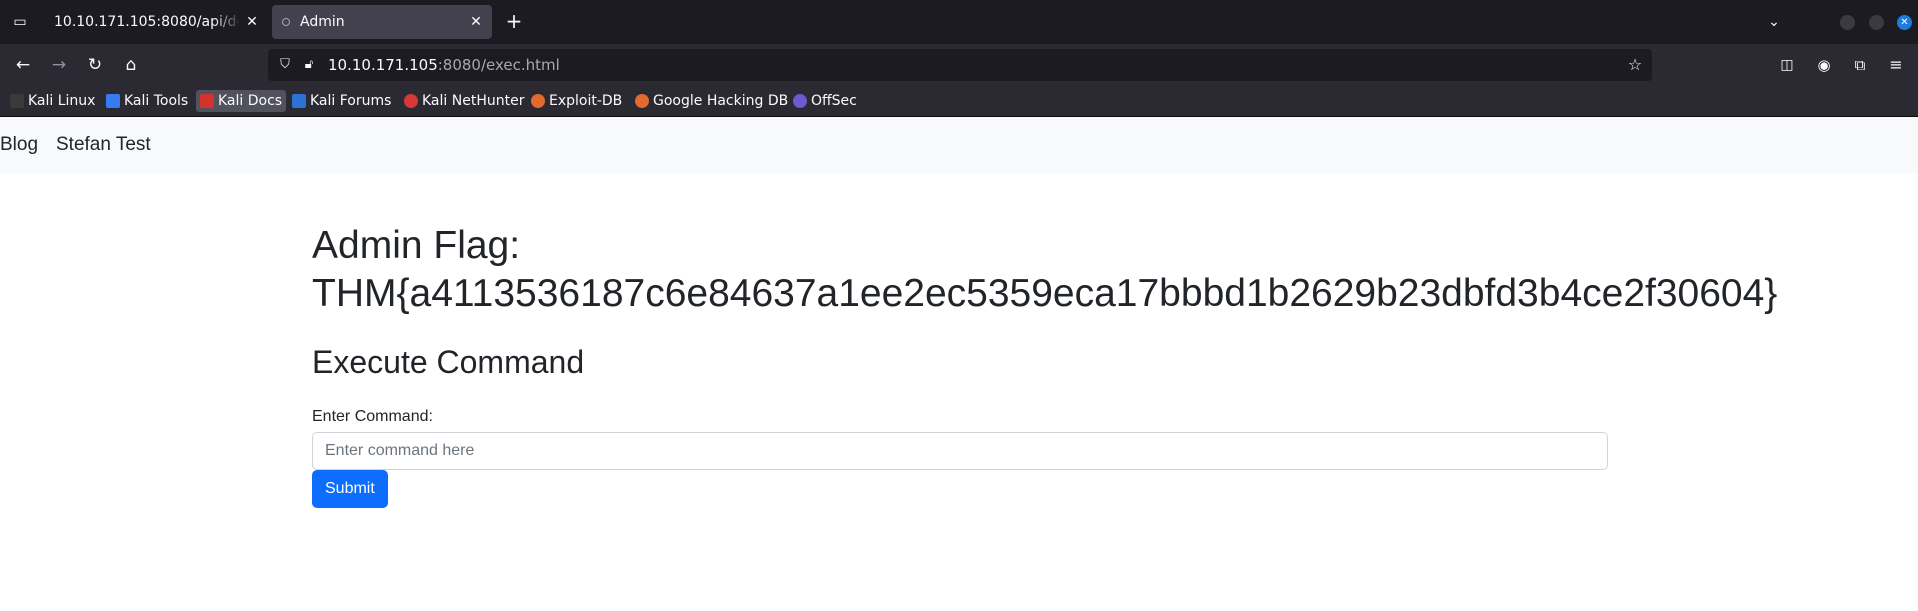 The width and height of the screenshot is (1918, 611). Describe the element at coordinates (286, 22) in the screenshot. I see `tab-favicon-icon` at that location.